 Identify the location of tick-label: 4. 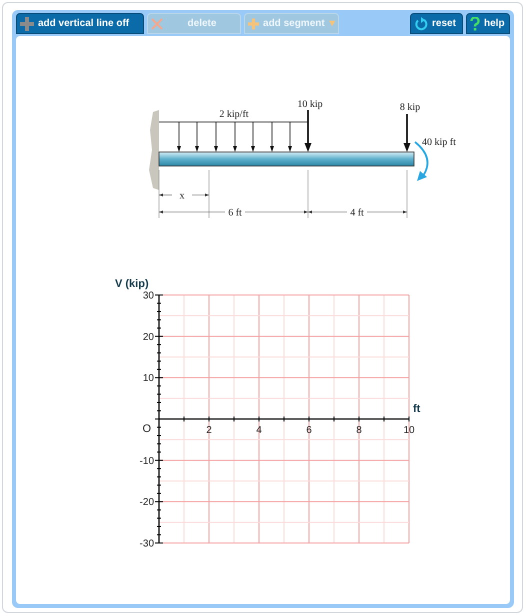
(259, 430).